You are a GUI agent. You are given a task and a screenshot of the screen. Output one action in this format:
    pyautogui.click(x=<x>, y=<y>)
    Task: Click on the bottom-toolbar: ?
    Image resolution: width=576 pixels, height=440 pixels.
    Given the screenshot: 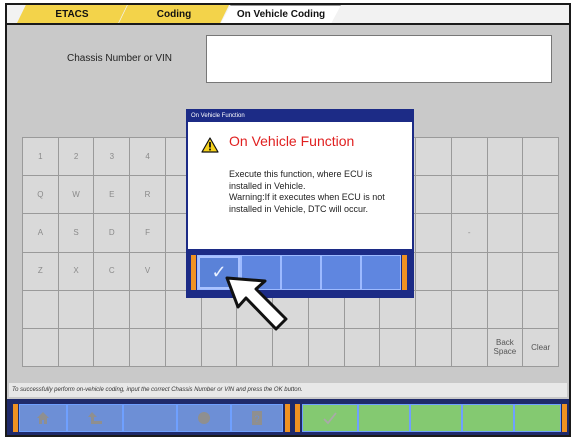 What is the action you would take?
    pyautogui.click(x=288, y=417)
    